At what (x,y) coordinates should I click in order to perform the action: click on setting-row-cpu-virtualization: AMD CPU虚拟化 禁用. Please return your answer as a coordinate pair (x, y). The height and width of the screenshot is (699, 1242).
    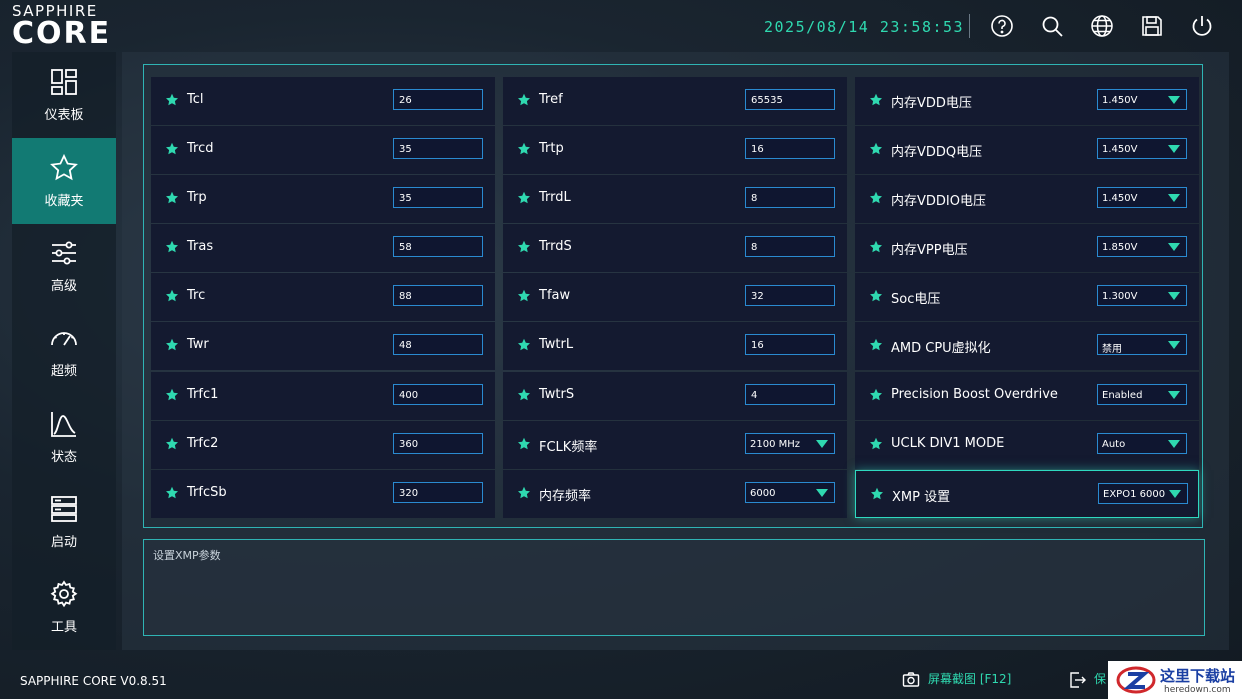
    Looking at the image, I should click on (1027, 346).